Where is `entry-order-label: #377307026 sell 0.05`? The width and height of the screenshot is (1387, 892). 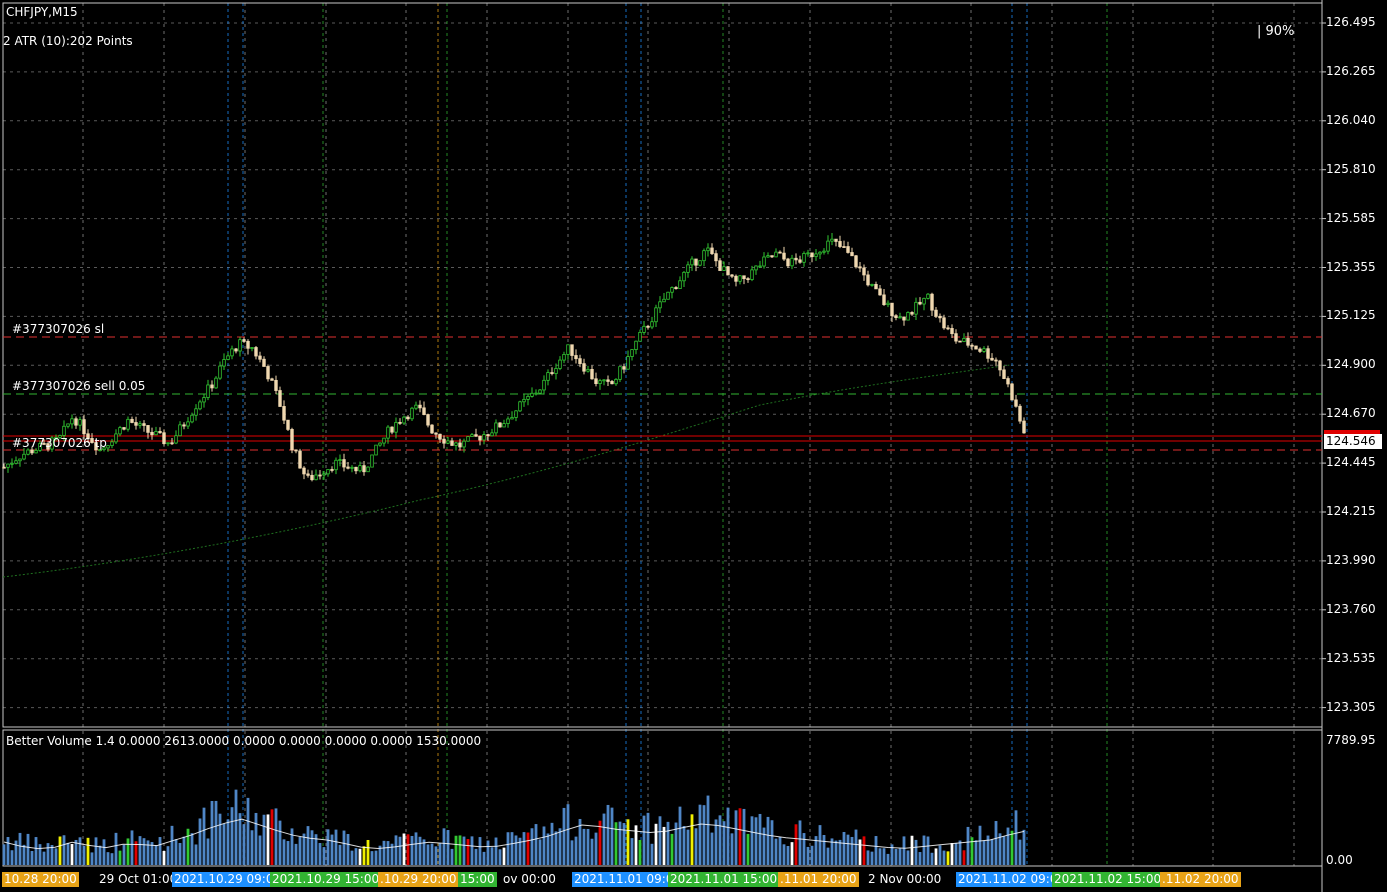 entry-order-label: #377307026 sell 0.05 is located at coordinates (78, 386).